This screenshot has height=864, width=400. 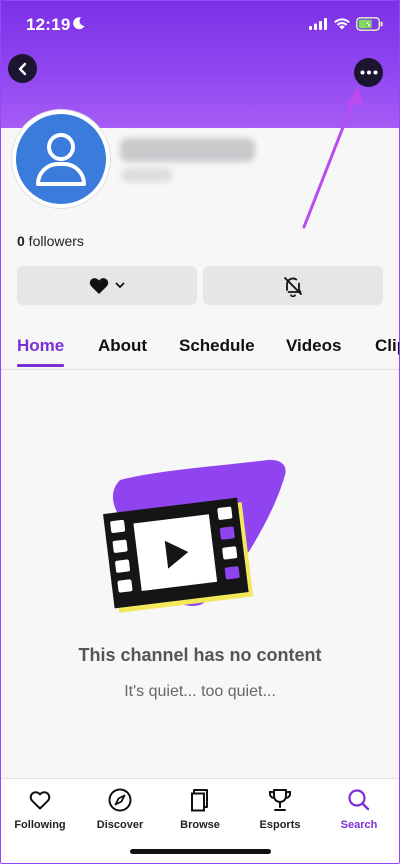 I want to click on tab-videos: Videos, so click(x=313, y=346).